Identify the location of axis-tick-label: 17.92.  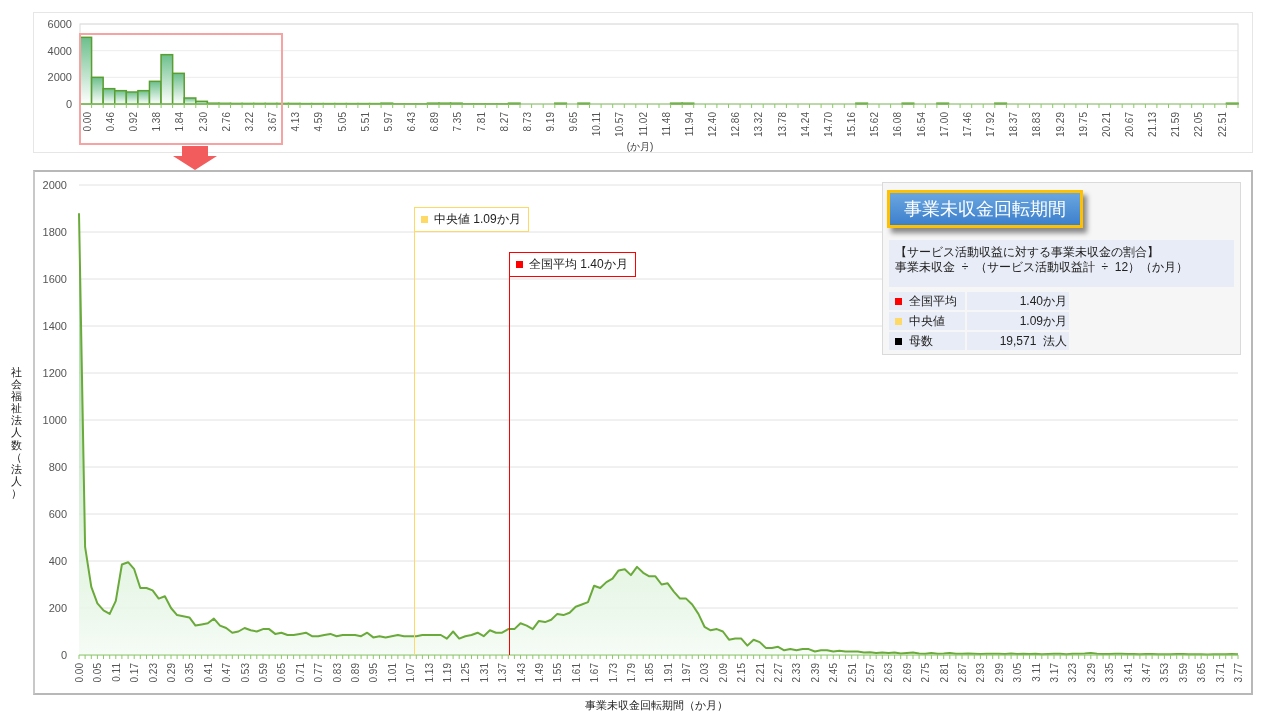
(991, 125).